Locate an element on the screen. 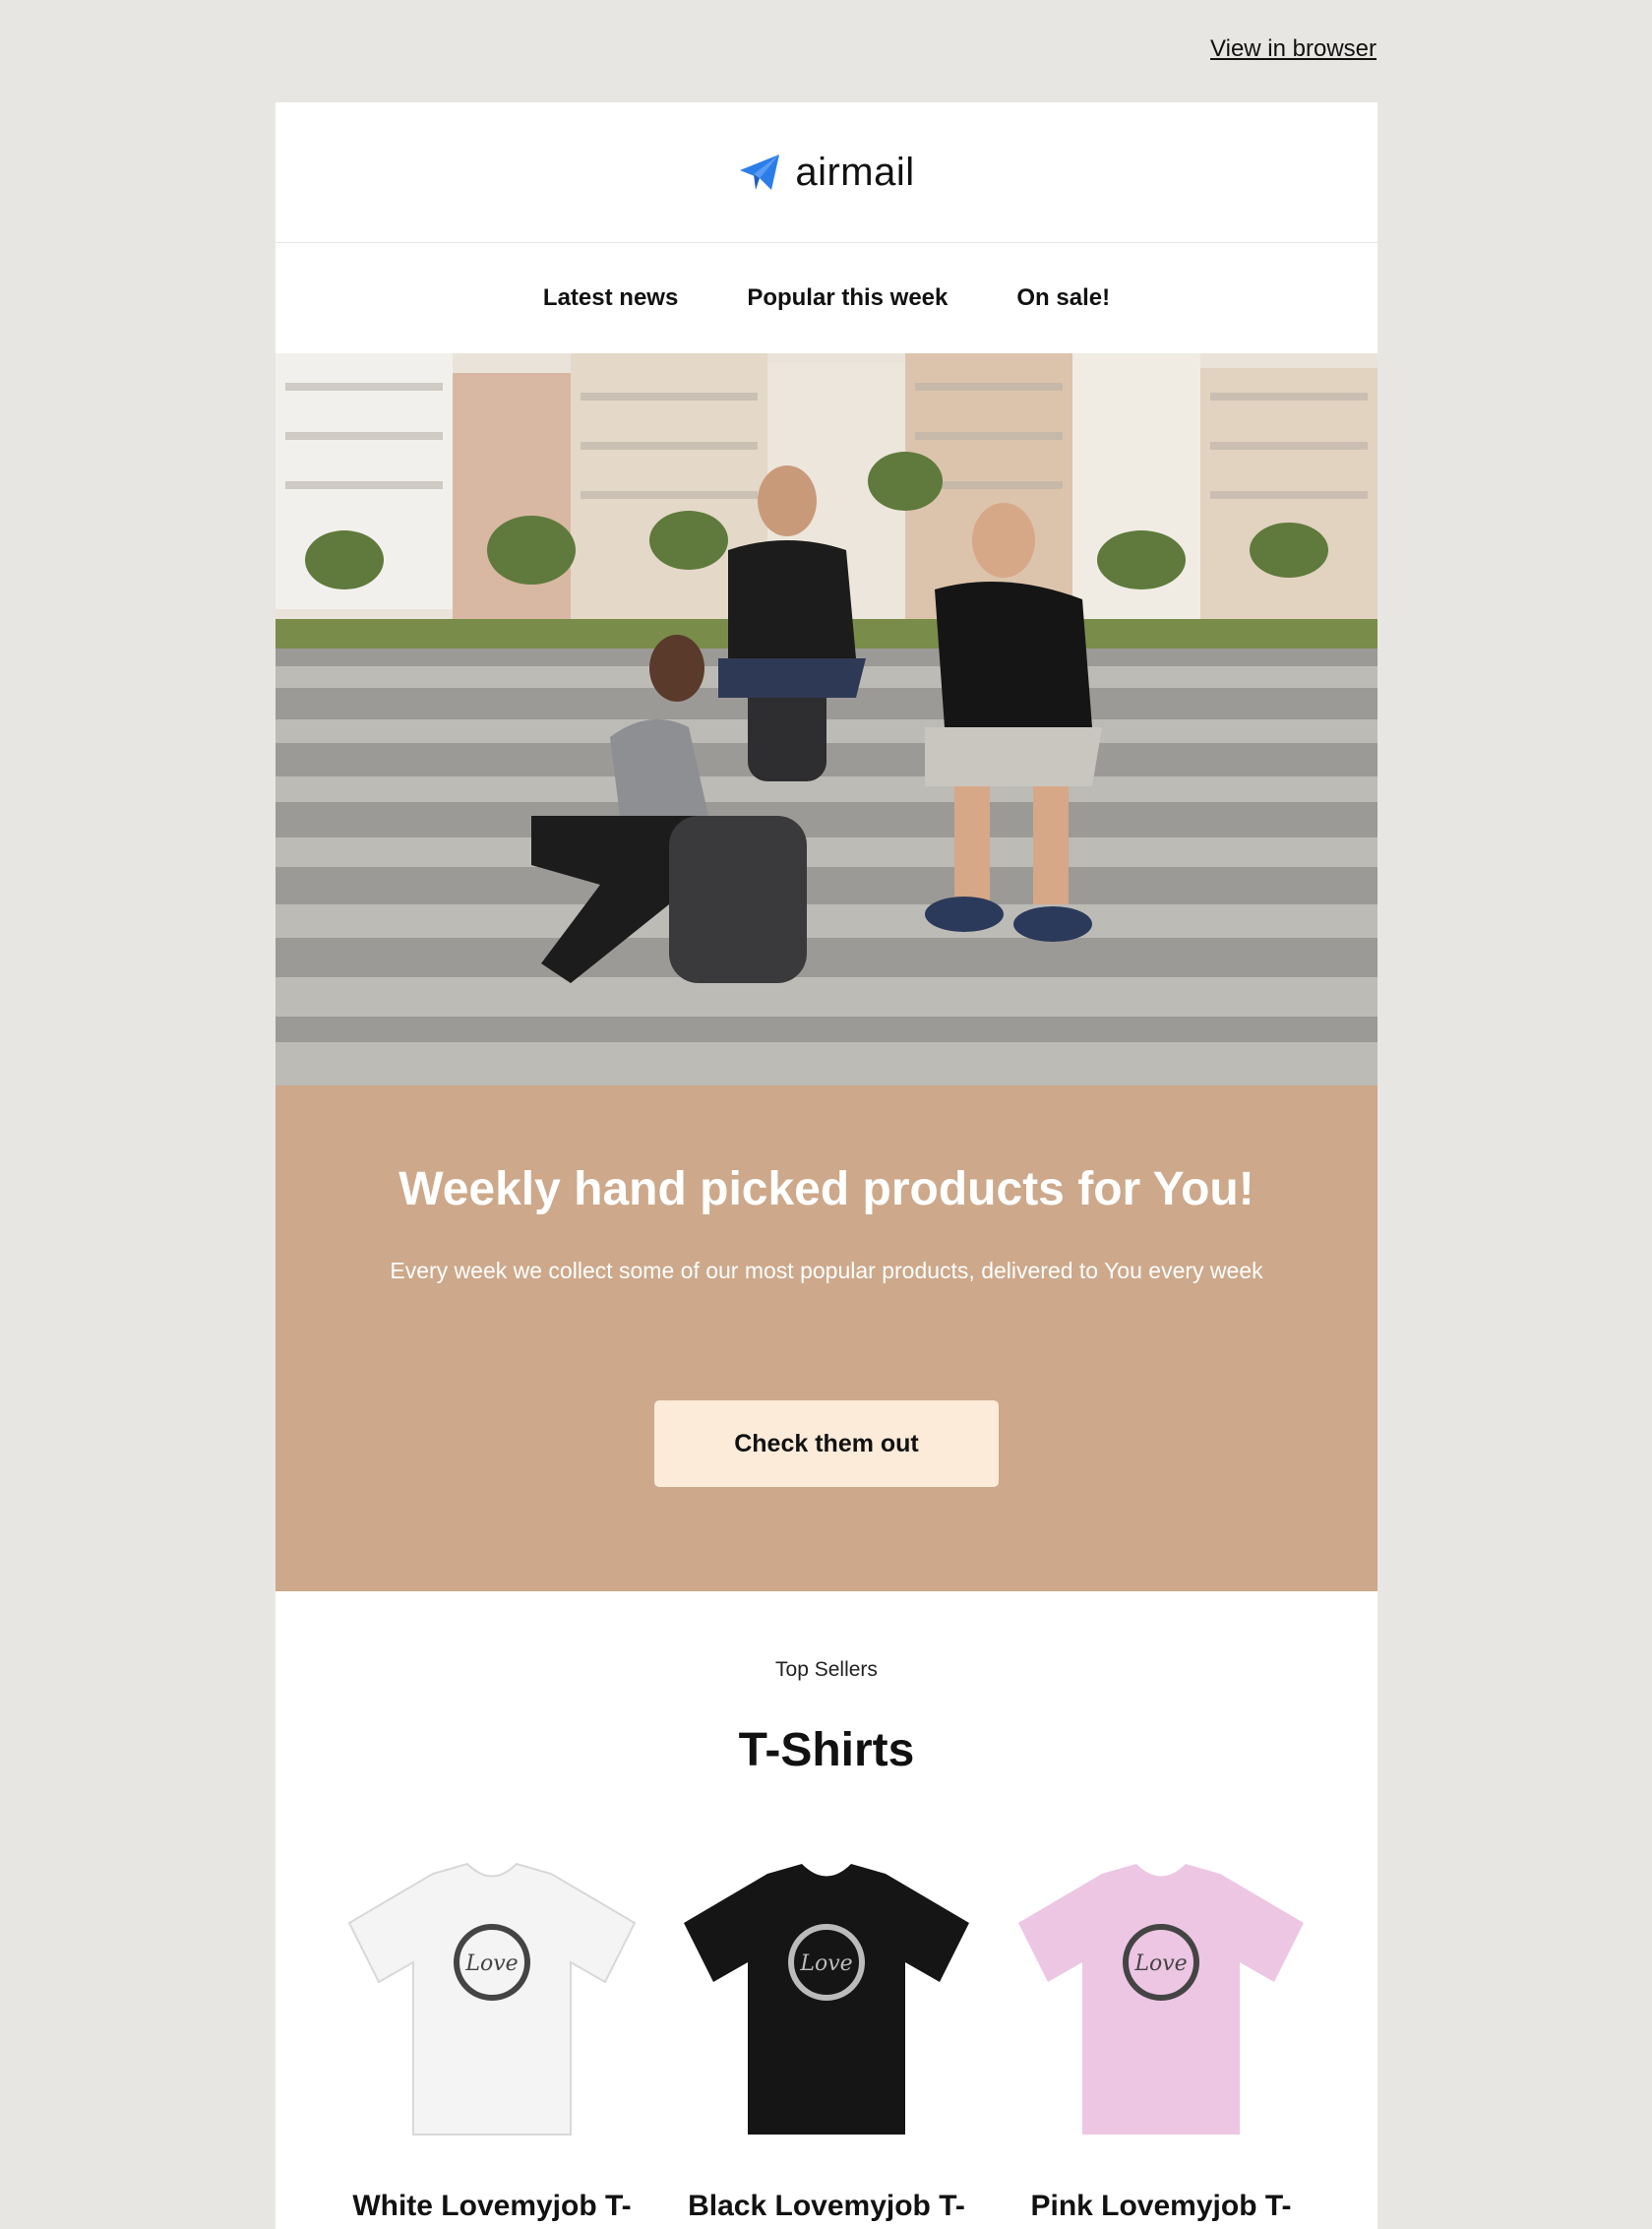 This screenshot has width=1652, height=2229. product-card-white: Love White Lovemyjob T- is located at coordinates (492, 2038).